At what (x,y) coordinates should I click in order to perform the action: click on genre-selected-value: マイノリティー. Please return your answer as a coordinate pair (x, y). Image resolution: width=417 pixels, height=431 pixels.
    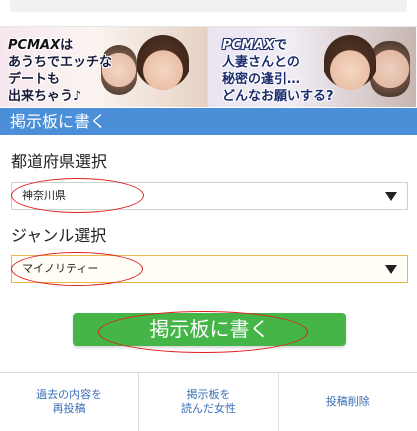
    Looking at the image, I should click on (60, 268).